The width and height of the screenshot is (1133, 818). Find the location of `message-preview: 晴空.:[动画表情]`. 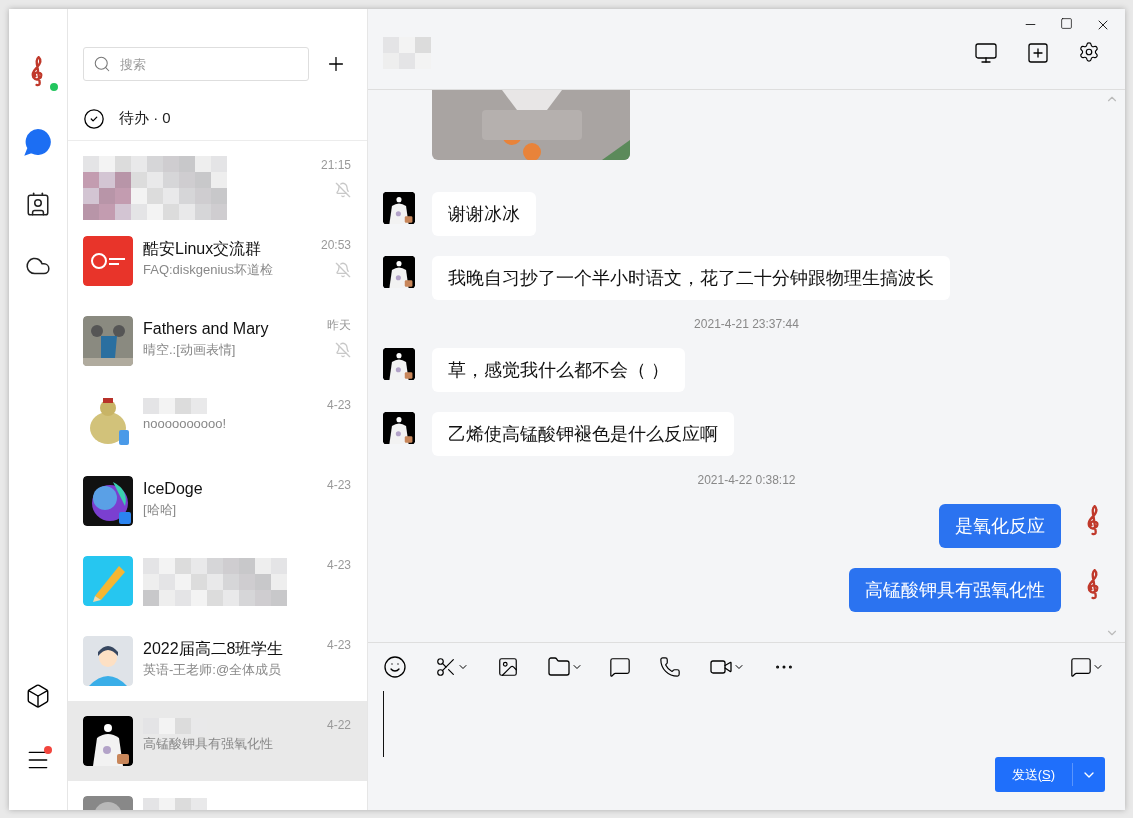

message-preview: 晴空.:[动画表情] is located at coordinates (190, 350).